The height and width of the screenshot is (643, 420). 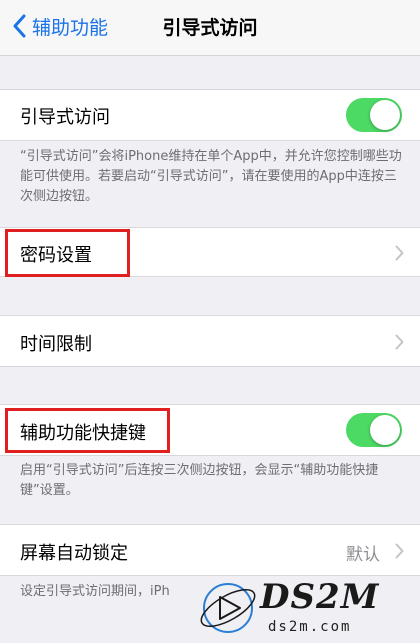 I want to click on accessibility-shortcut-toggle, so click(x=374, y=430).